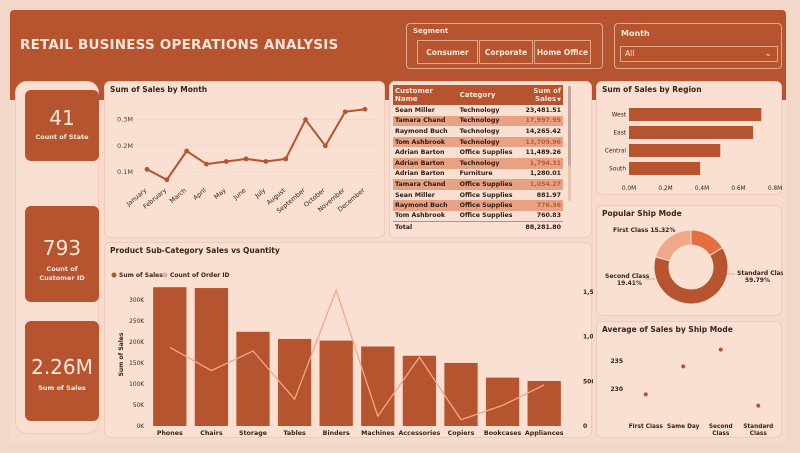 The width and height of the screenshot is (800, 453). What do you see at coordinates (170, 433) in the screenshot?
I see `x-tick-label: Phones` at bounding box center [170, 433].